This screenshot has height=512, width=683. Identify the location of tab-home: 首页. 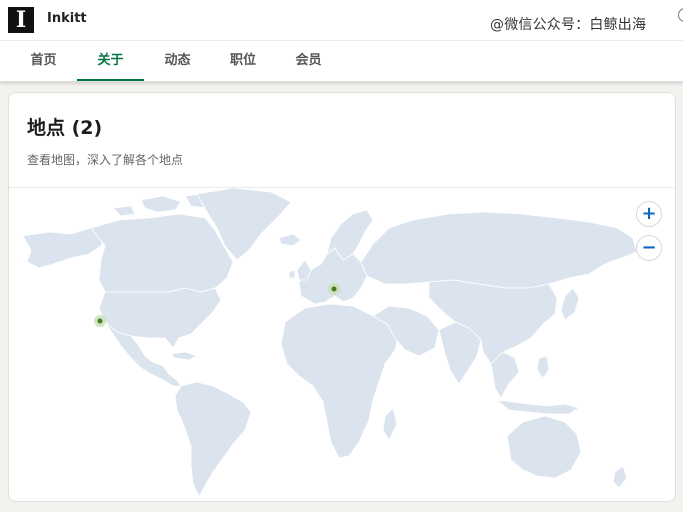
(43, 61).